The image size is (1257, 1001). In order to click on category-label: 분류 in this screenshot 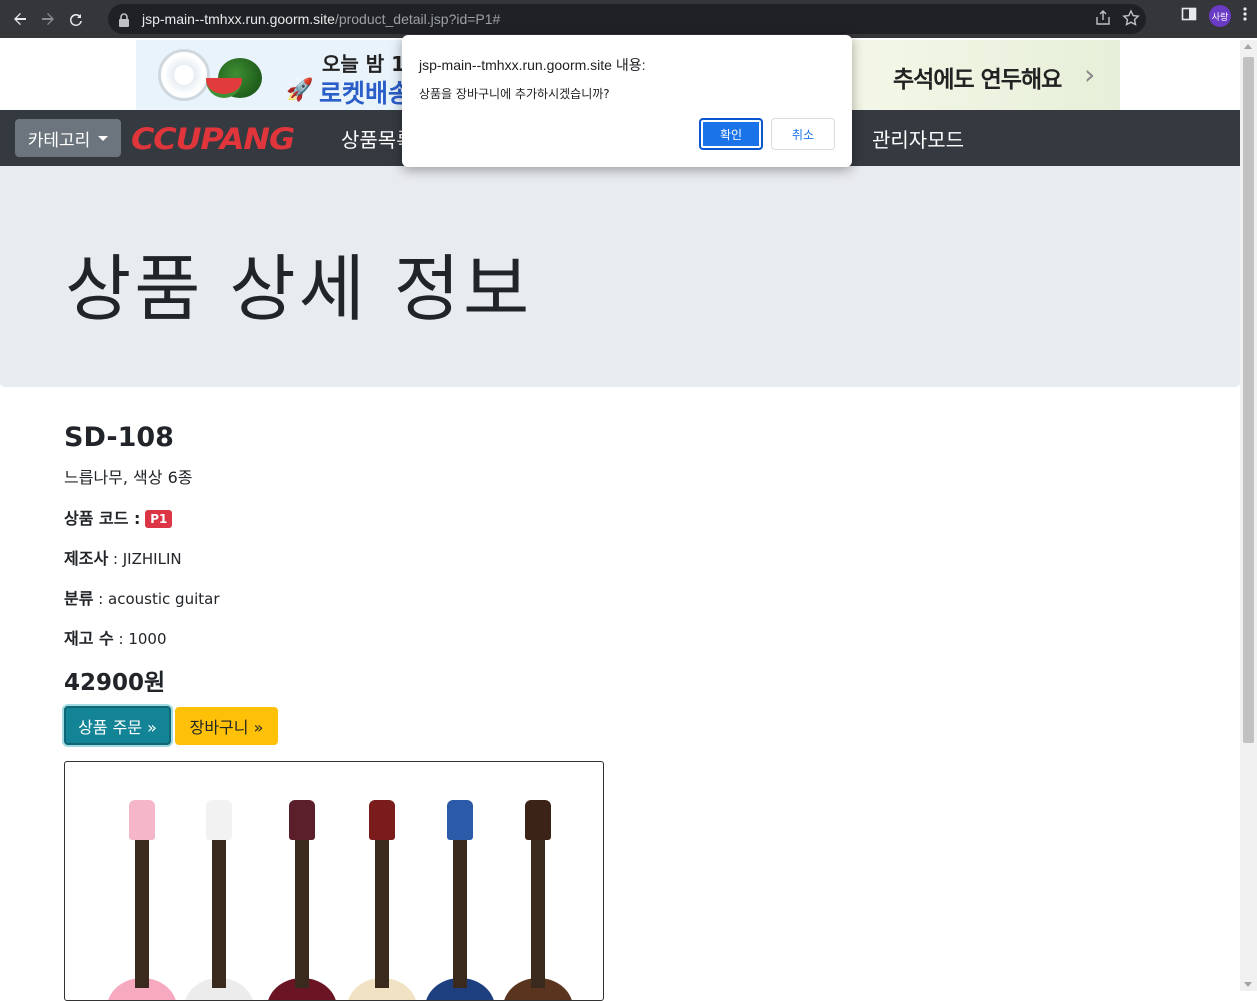, I will do `click(79, 598)`.